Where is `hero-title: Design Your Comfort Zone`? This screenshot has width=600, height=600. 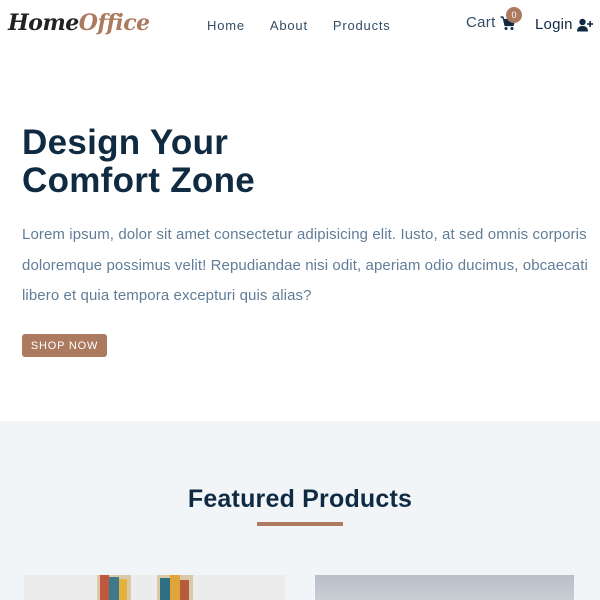 hero-title: Design Your Comfort Zone is located at coordinates (222, 162).